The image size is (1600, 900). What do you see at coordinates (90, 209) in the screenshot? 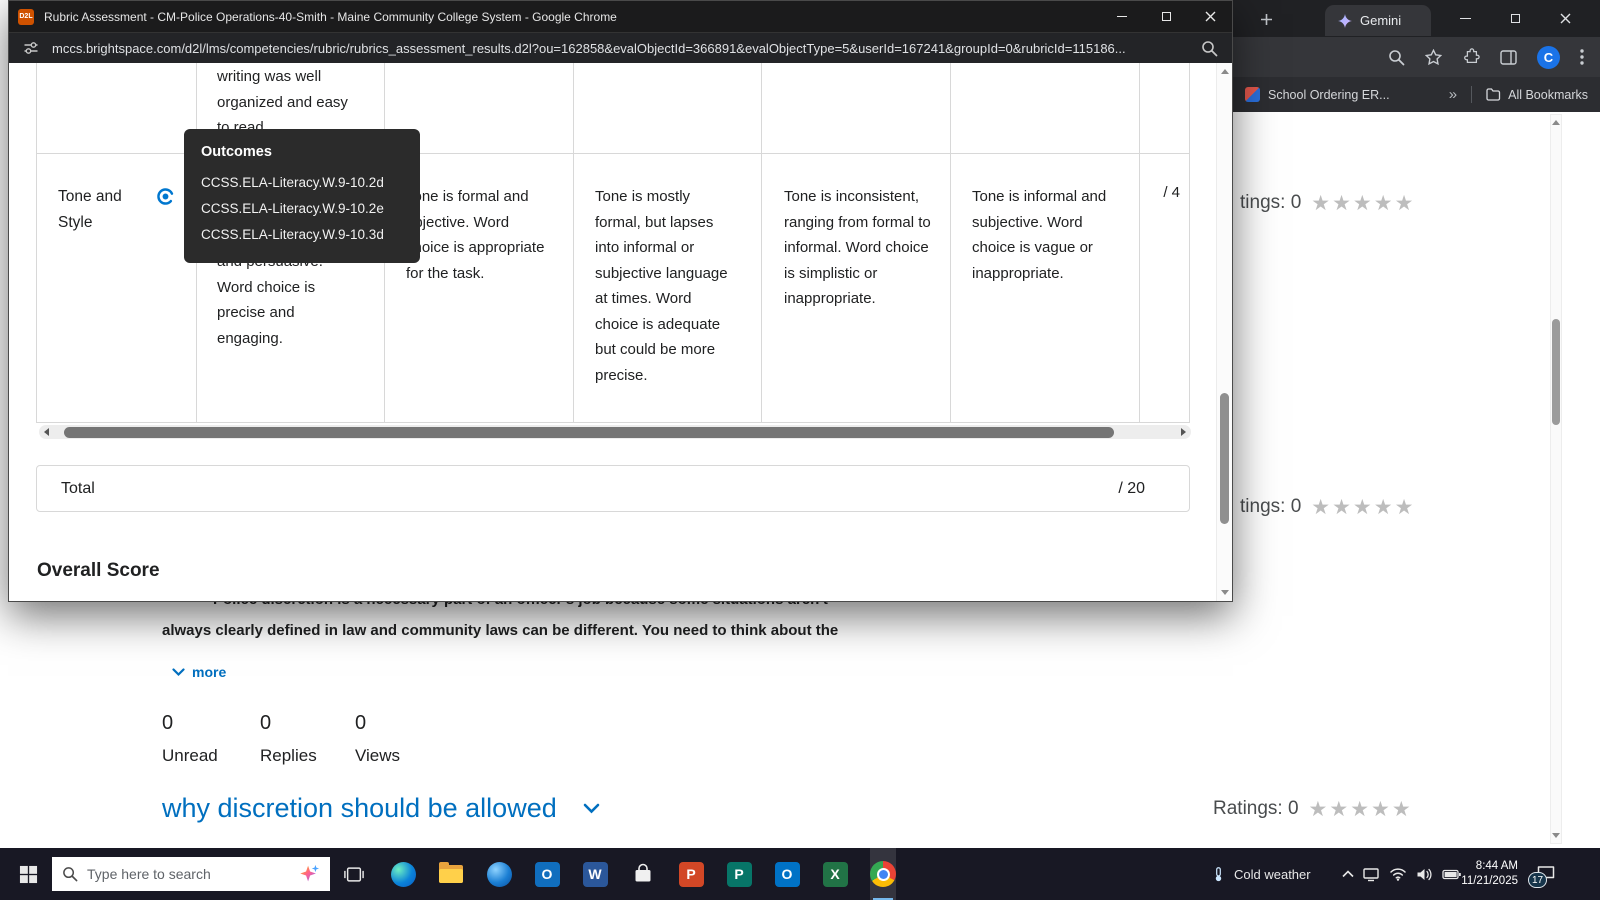
I see `rubric-criterion-label: Tone and Style` at bounding box center [90, 209].